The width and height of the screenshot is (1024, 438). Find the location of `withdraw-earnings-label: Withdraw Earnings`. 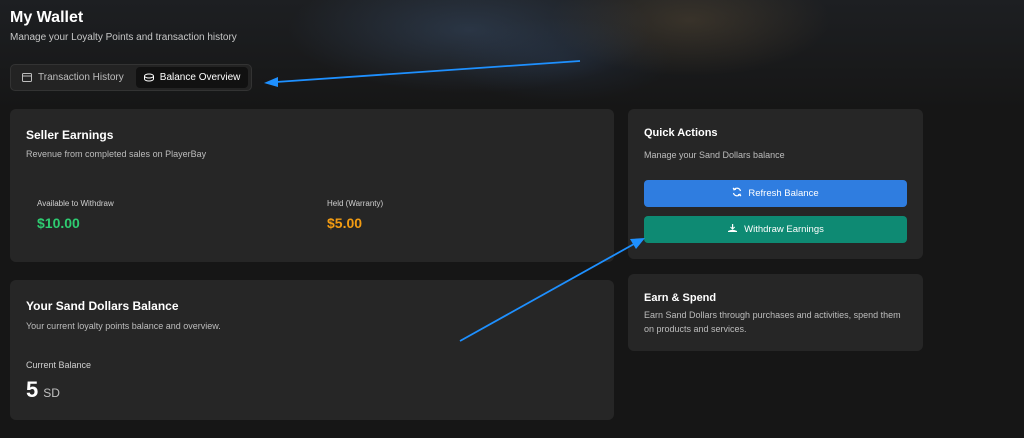

withdraw-earnings-label: Withdraw Earnings is located at coordinates (784, 229).